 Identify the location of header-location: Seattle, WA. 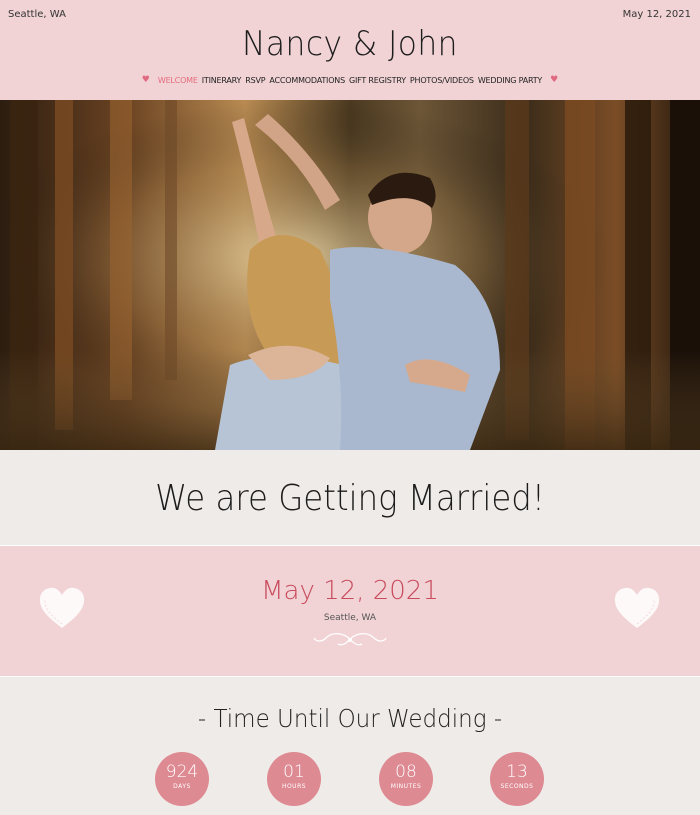
(37, 14).